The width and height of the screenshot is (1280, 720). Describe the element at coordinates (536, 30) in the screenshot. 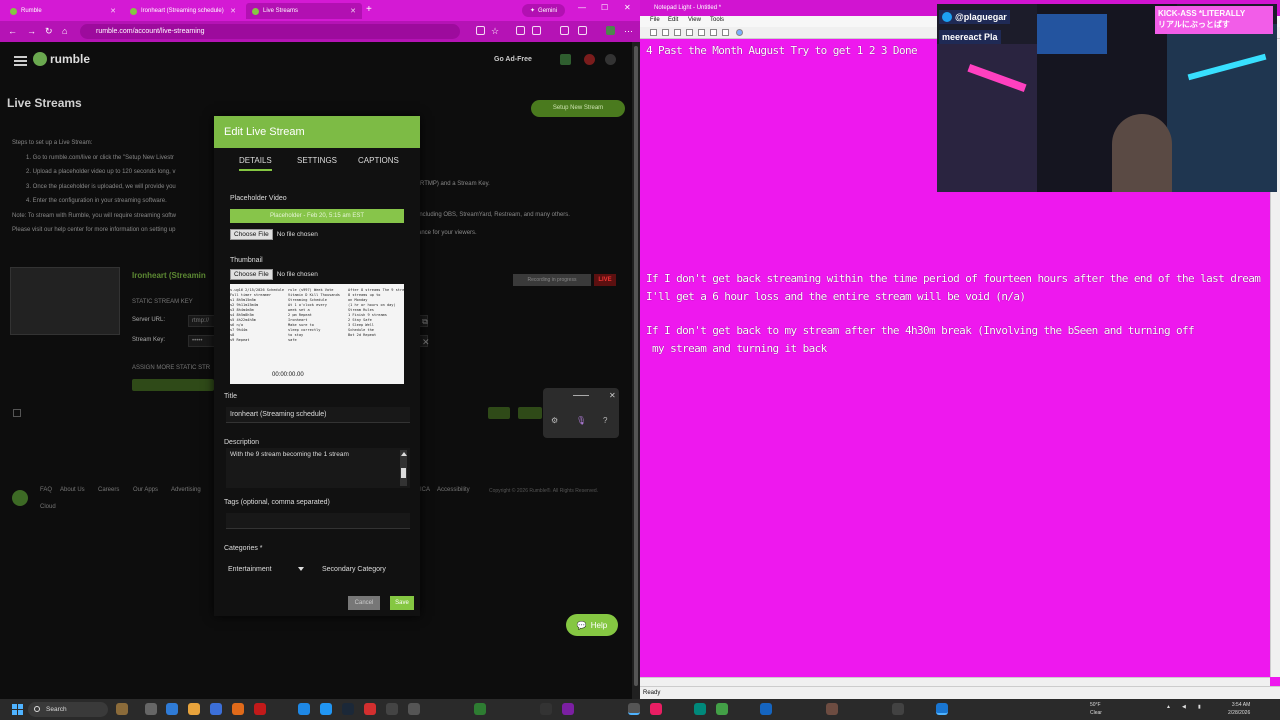

I see `screenshot-icon` at that location.